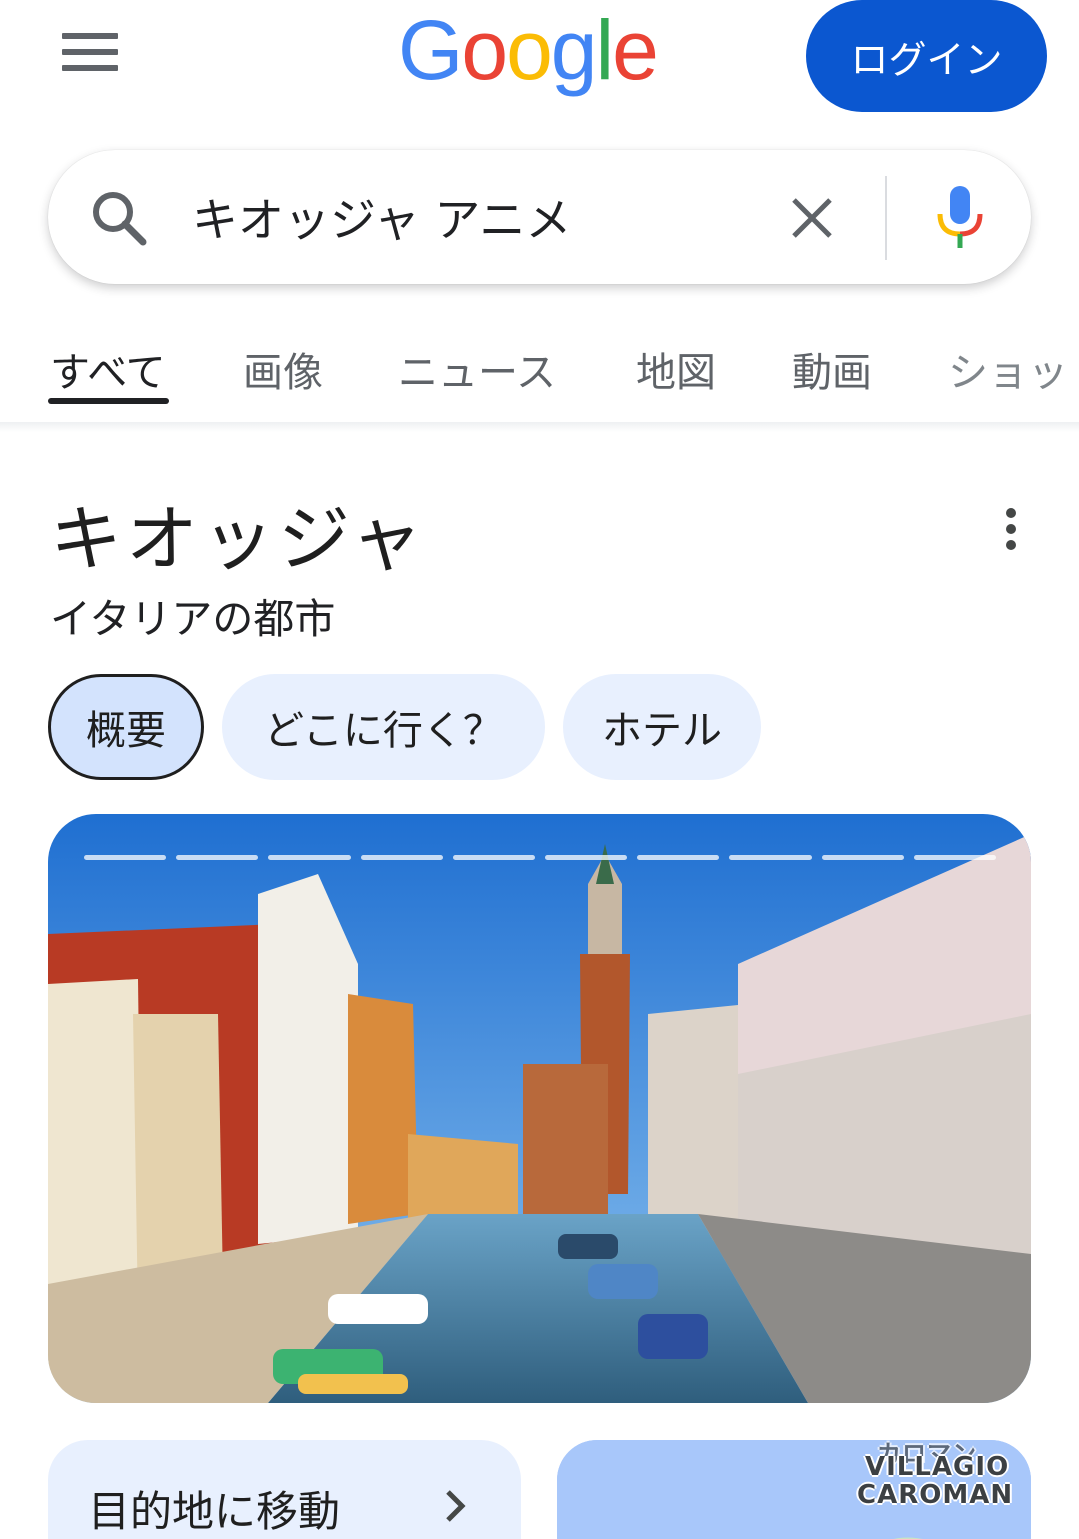 Image resolution: width=1079 pixels, height=1539 pixels. Describe the element at coordinates (605, 50) in the screenshot. I see `logo-letter-l: l` at that location.